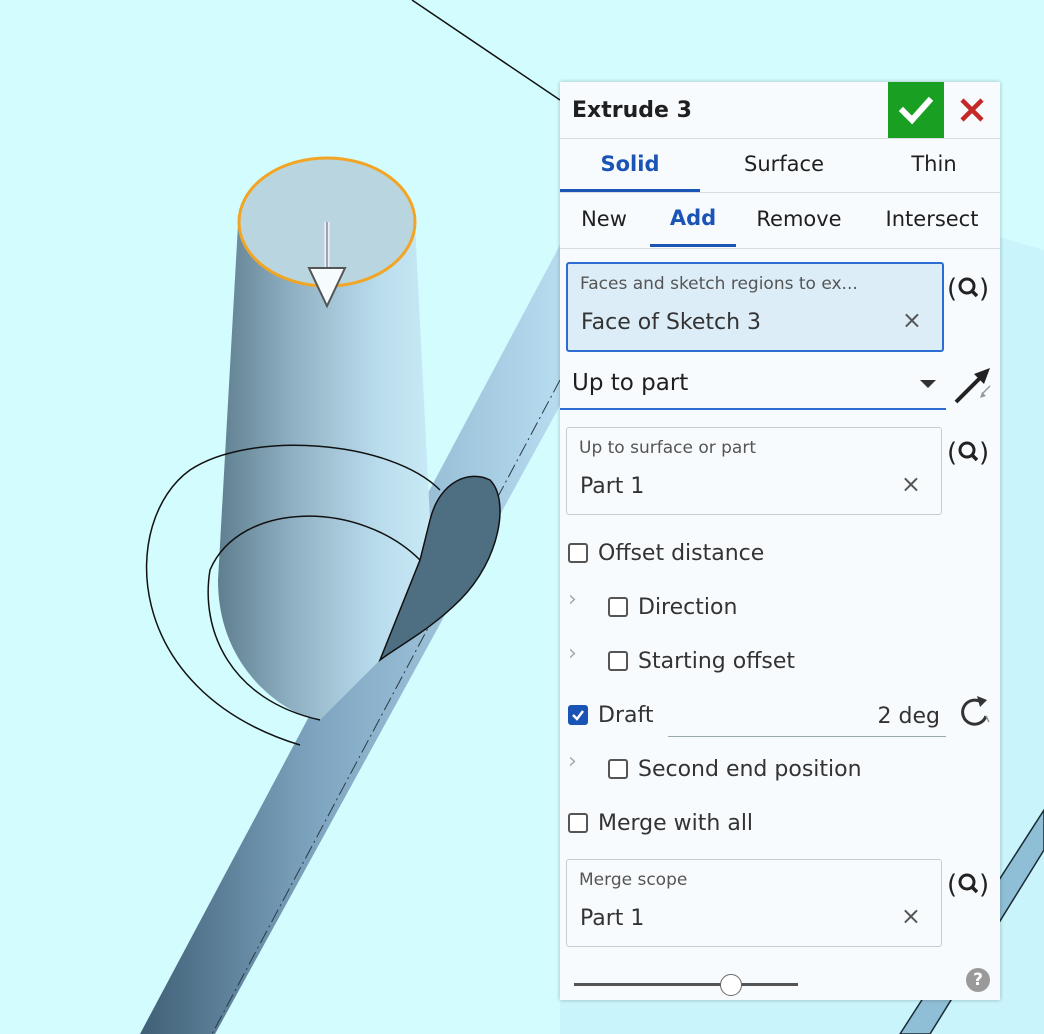 The image size is (1044, 1034). Describe the element at coordinates (618, 769) in the screenshot. I see `second-end-position-checkbox` at that location.